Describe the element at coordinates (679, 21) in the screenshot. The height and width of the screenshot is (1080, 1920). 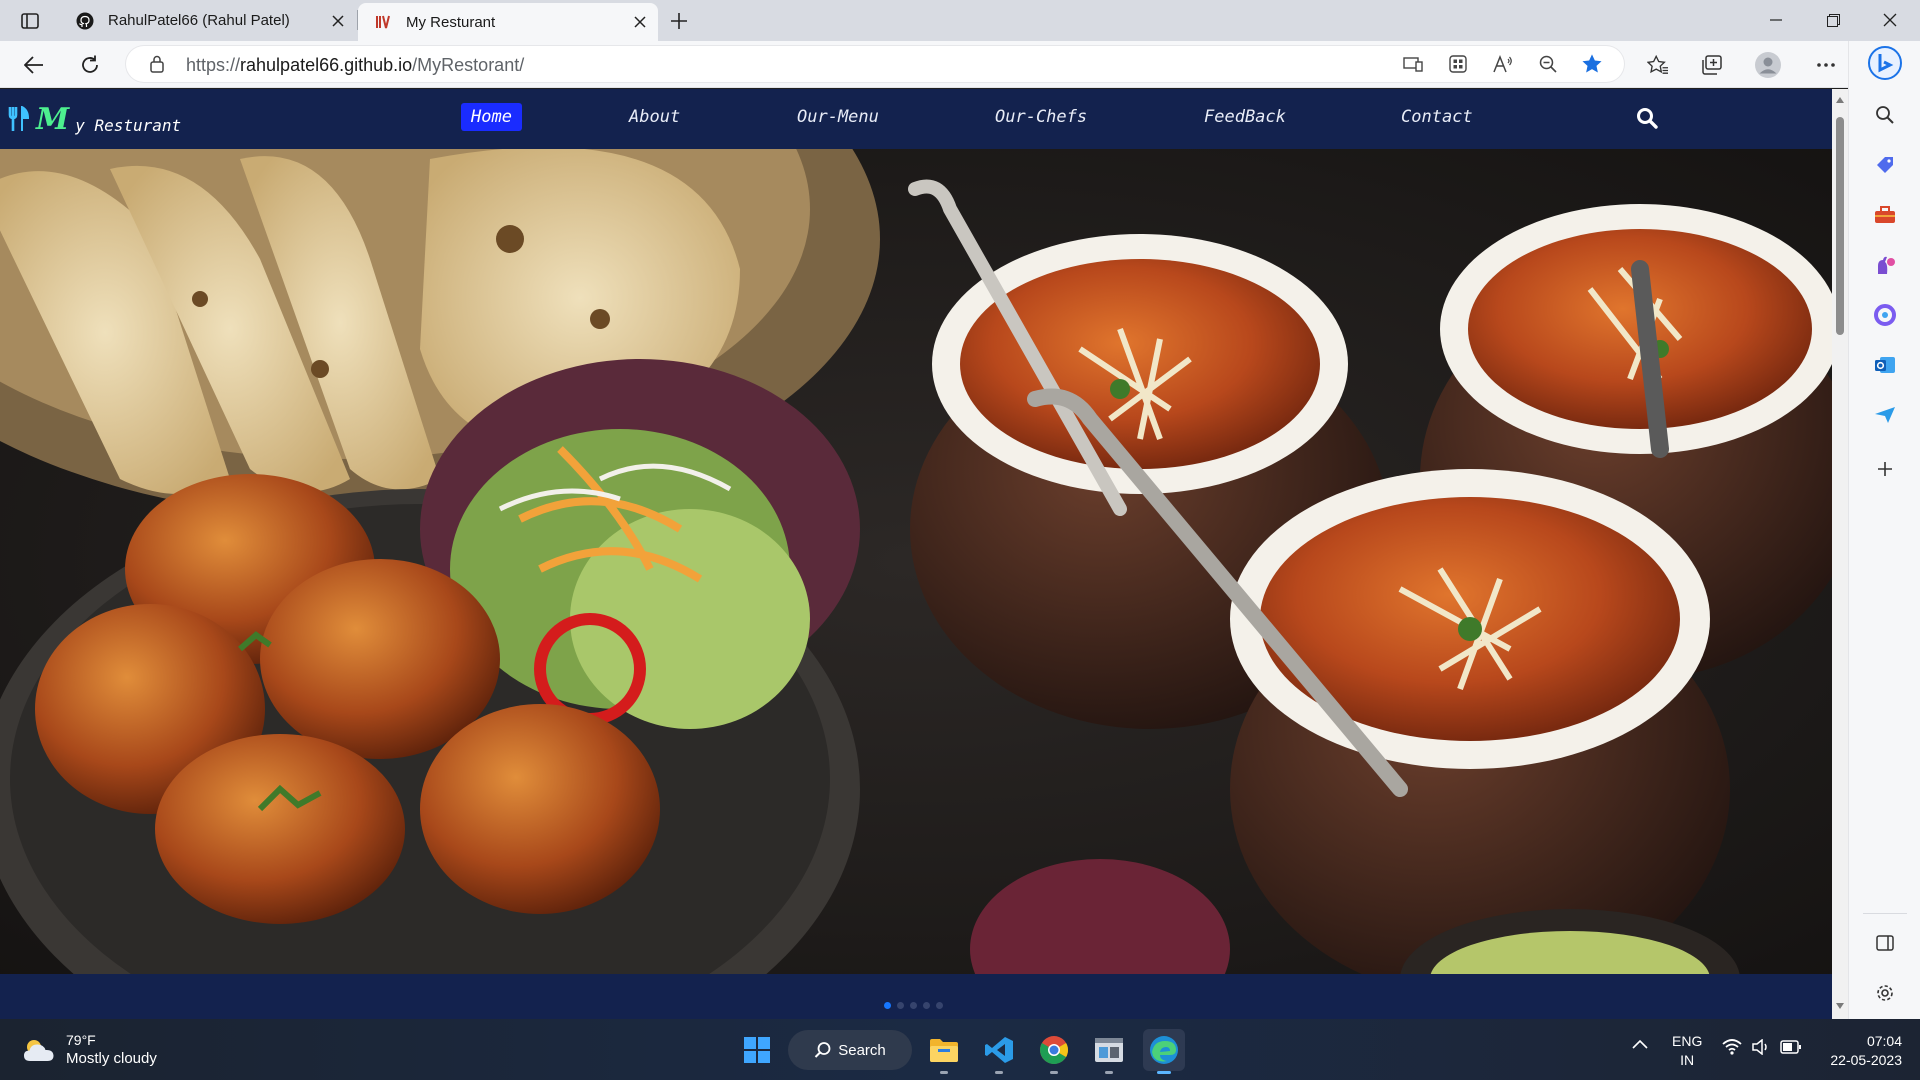
I see `new-tab-button` at that location.